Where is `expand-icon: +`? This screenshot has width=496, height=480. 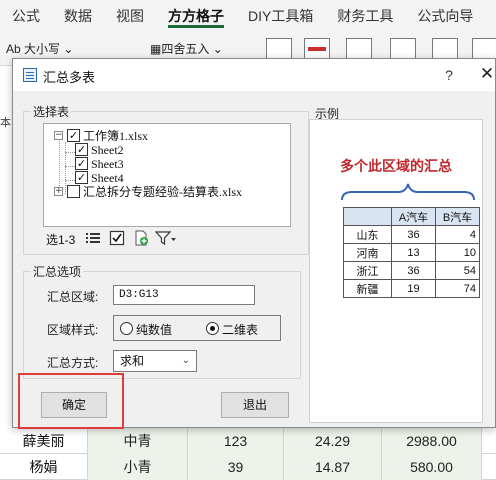 expand-icon: + is located at coordinates (58, 191).